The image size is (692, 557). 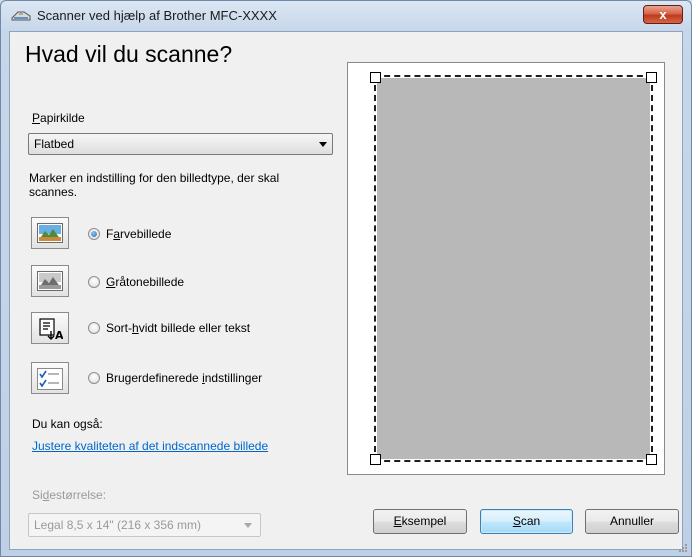 What do you see at coordinates (58, 118) in the screenshot?
I see `paper-source-label: Papirkilde` at bounding box center [58, 118].